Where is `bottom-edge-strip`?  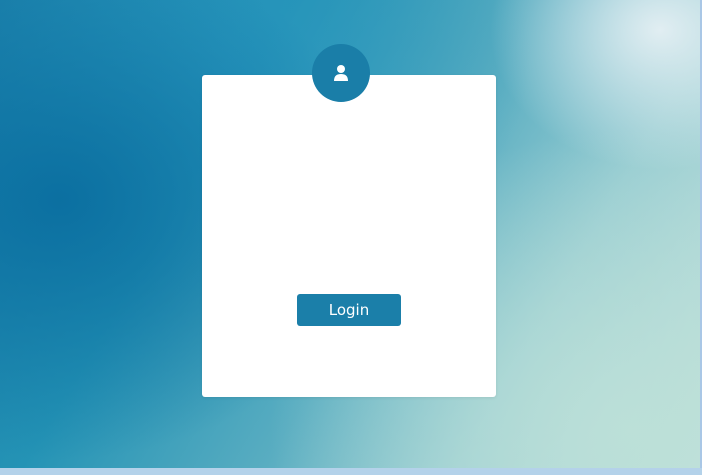 bottom-edge-strip is located at coordinates (351, 471).